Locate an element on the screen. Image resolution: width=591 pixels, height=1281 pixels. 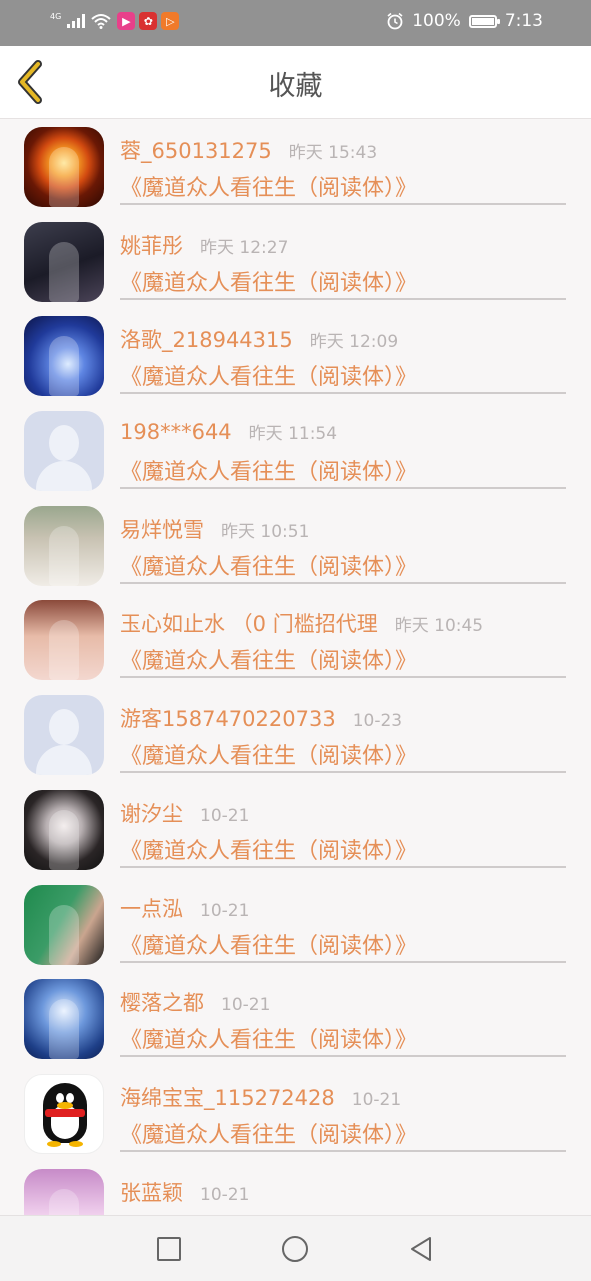
username: 海绵宝宝_115272428 is located at coordinates (227, 1097).